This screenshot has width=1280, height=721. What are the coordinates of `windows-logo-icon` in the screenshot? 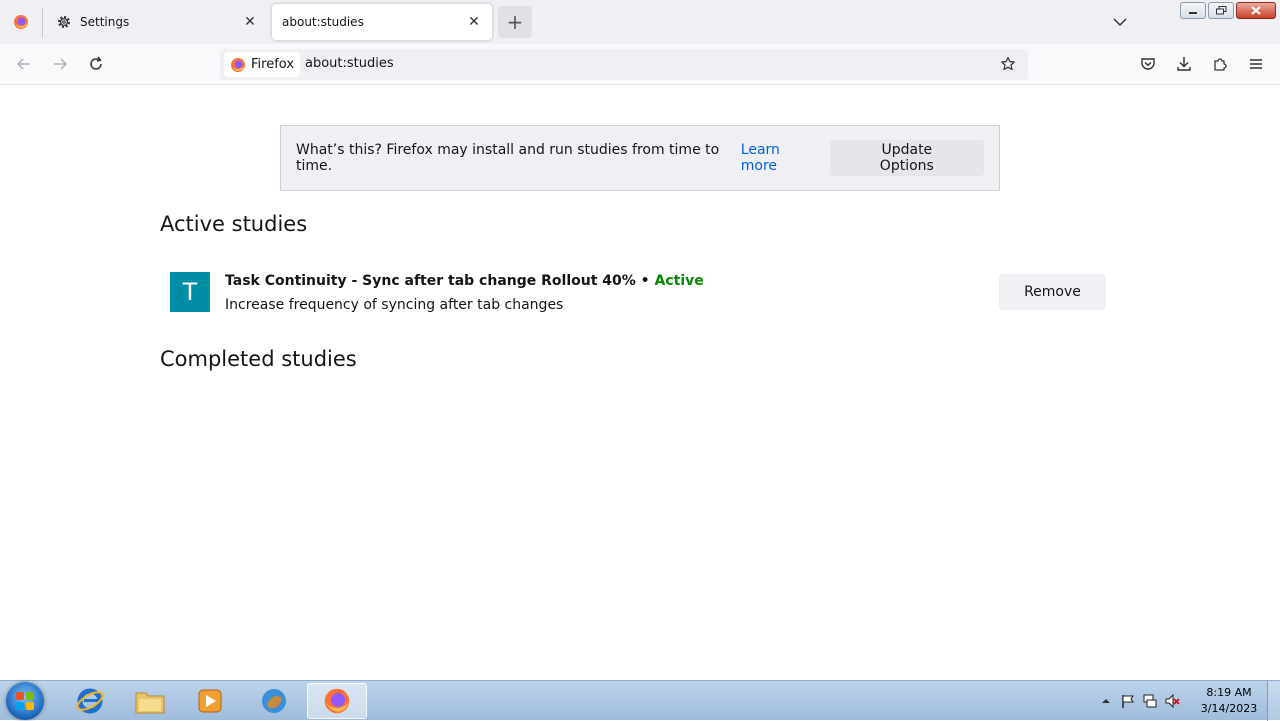 It's located at (25, 701).